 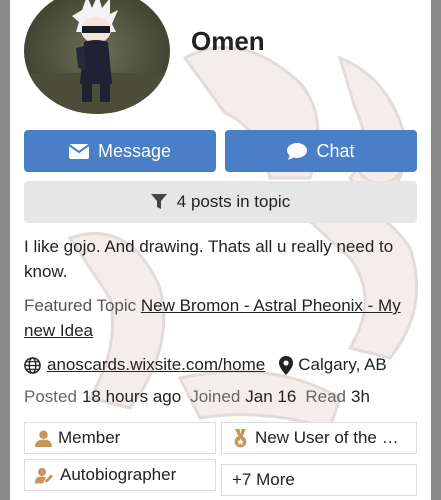 I want to click on message-label: Message, so click(x=134, y=150).